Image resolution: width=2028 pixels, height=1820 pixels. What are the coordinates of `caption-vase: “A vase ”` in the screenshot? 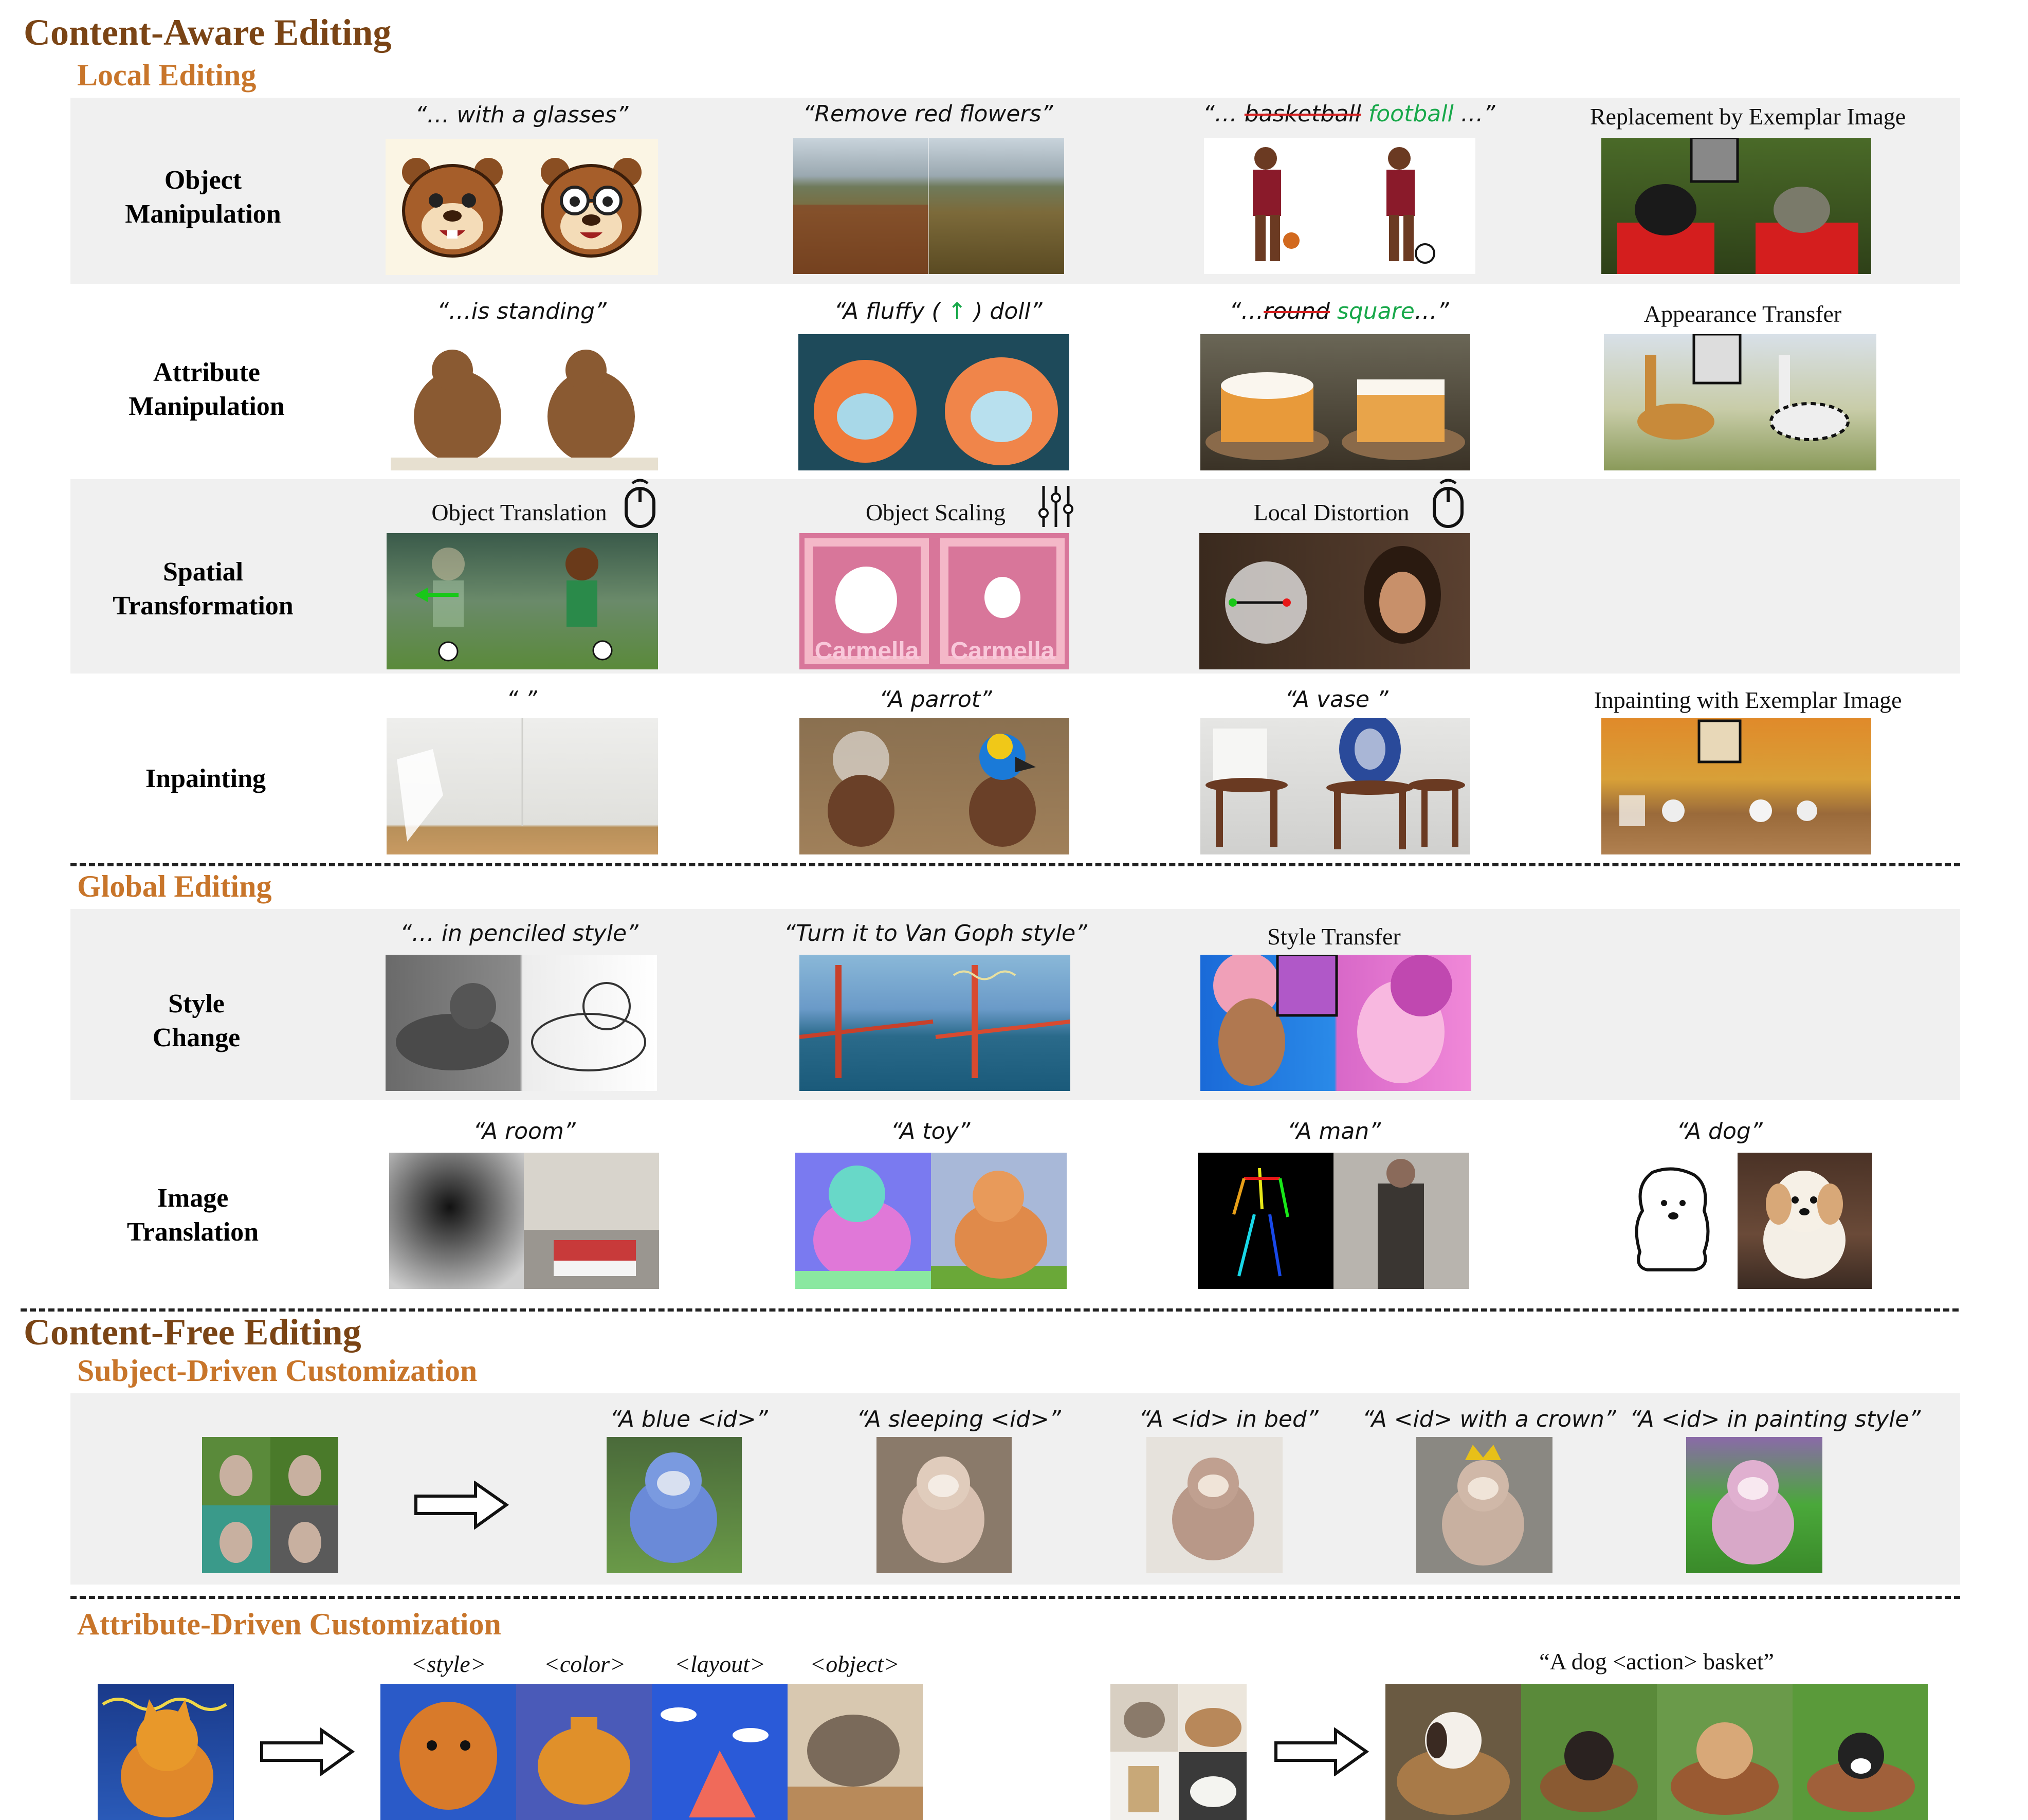 It's located at (1337, 699).